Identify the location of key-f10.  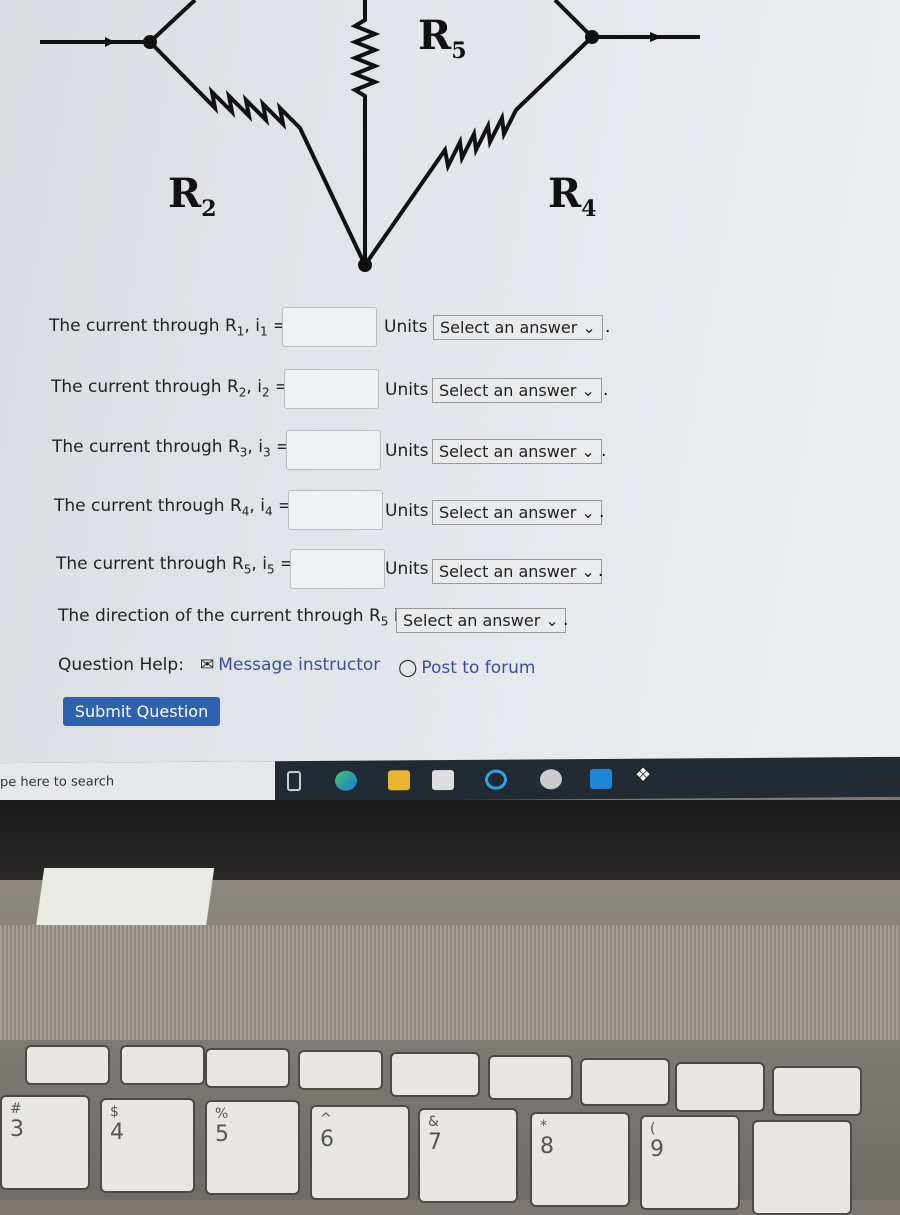
(720, 1087).